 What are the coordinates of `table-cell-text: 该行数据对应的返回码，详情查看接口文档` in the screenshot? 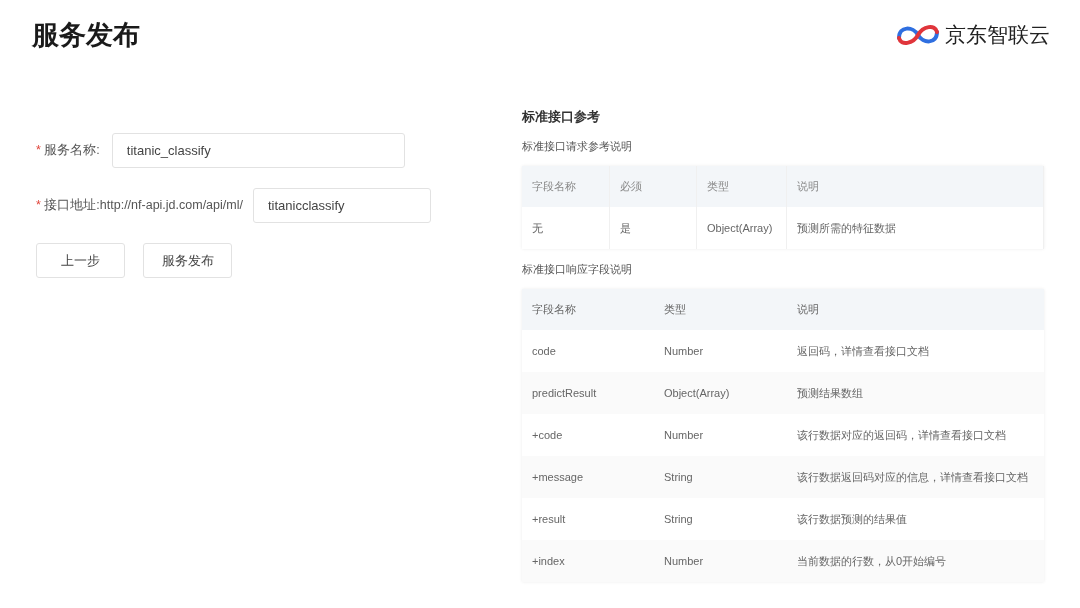 It's located at (901, 435).